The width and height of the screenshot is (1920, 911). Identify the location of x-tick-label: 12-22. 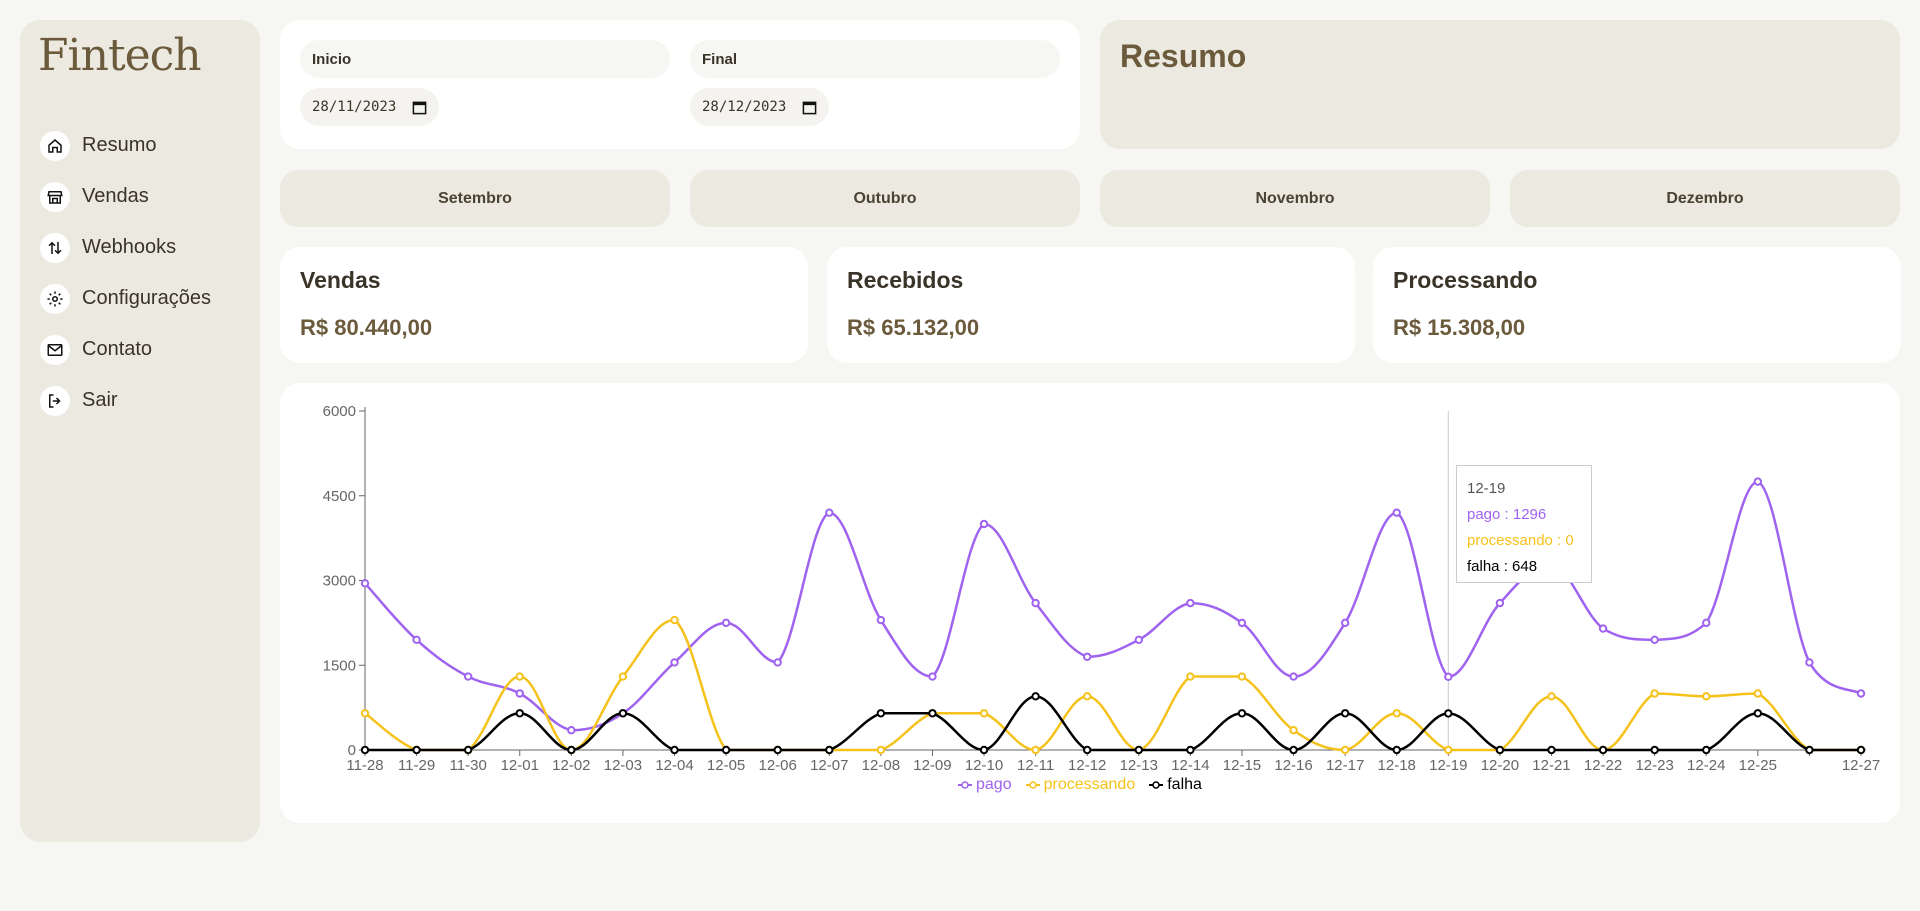
(1603, 765).